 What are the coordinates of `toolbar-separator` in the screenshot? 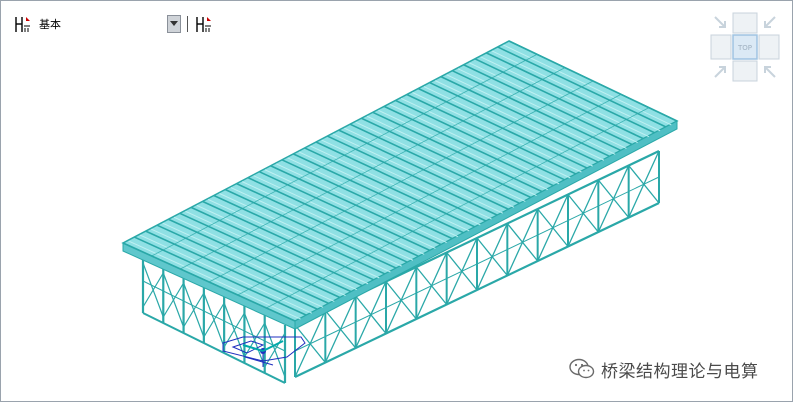 It's located at (187, 24).